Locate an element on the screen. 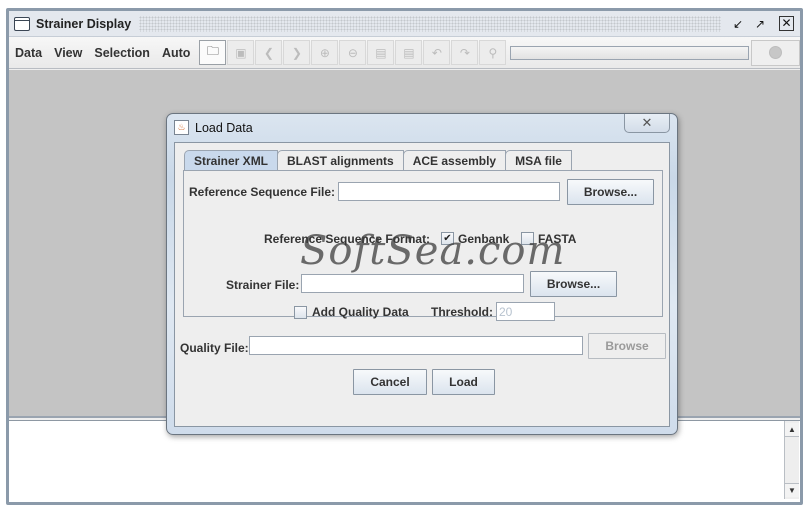  back-icon: ❮ is located at coordinates (268, 52).